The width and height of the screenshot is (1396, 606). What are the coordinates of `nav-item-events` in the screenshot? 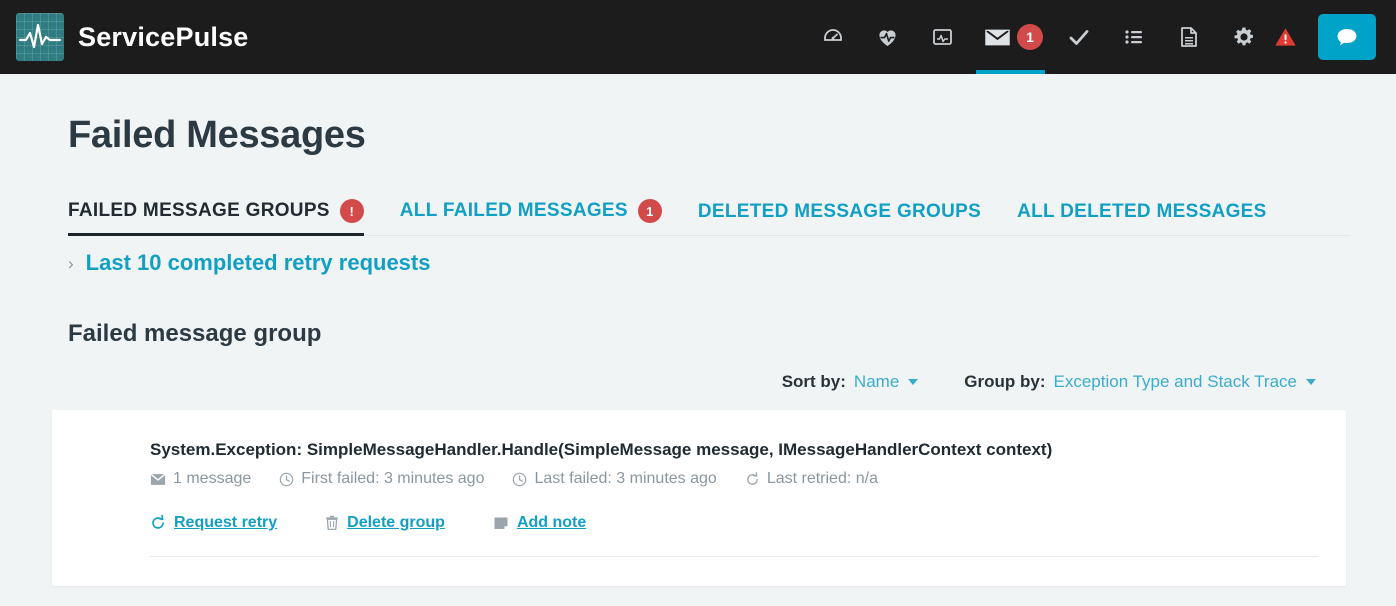 It's located at (1133, 37).